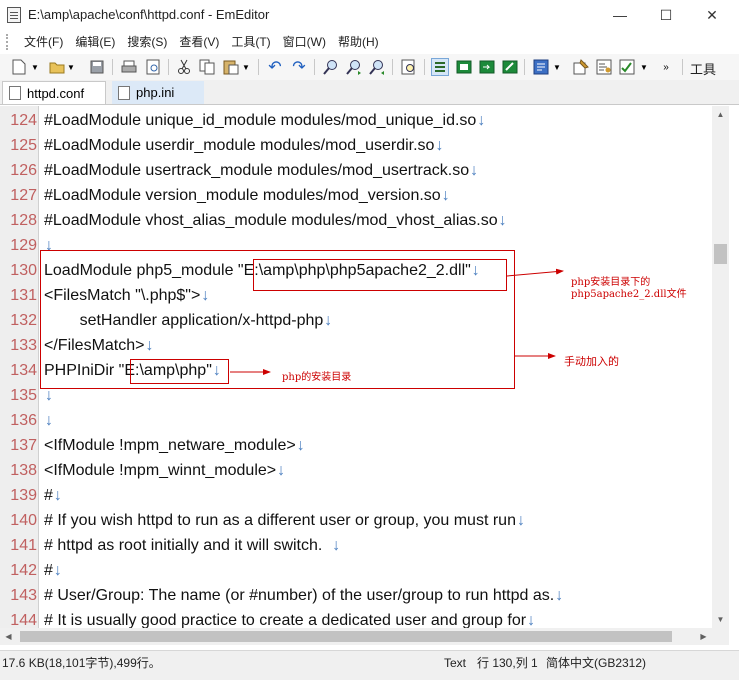 Image resolution: width=739 pixels, height=680 pixels. What do you see at coordinates (507, 663) in the screenshot?
I see `status-cursor-position: 行 130,列 1` at bounding box center [507, 663].